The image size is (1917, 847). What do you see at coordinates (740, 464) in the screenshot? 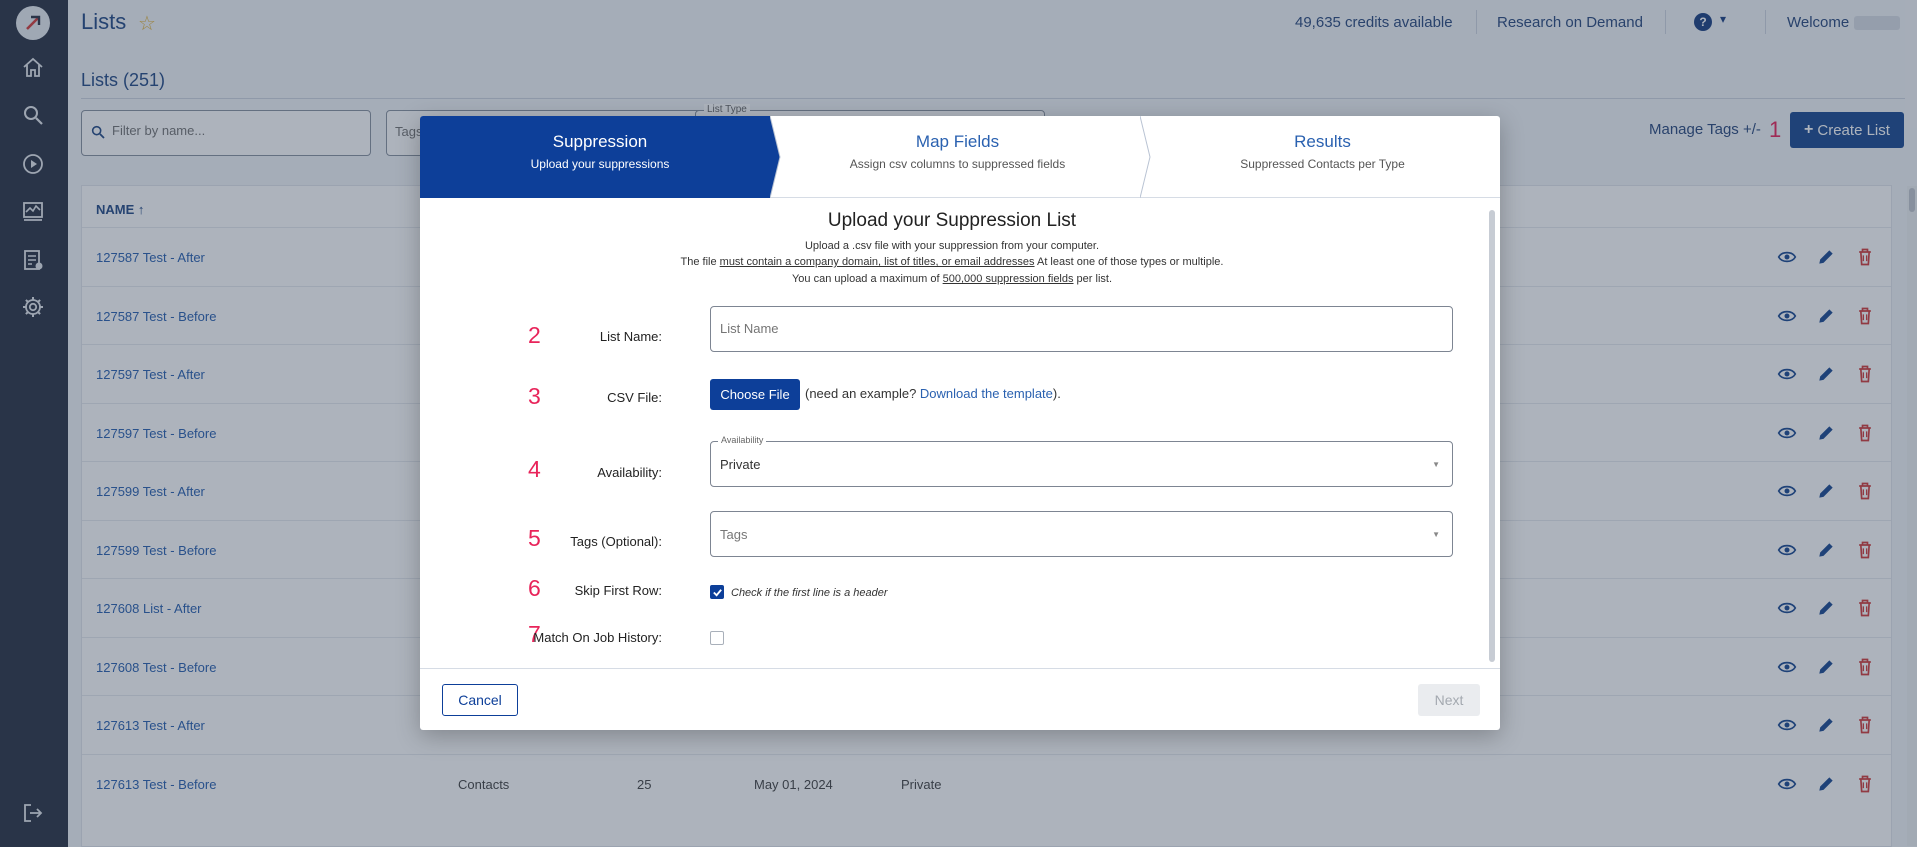
I see `availability-value: Private` at bounding box center [740, 464].